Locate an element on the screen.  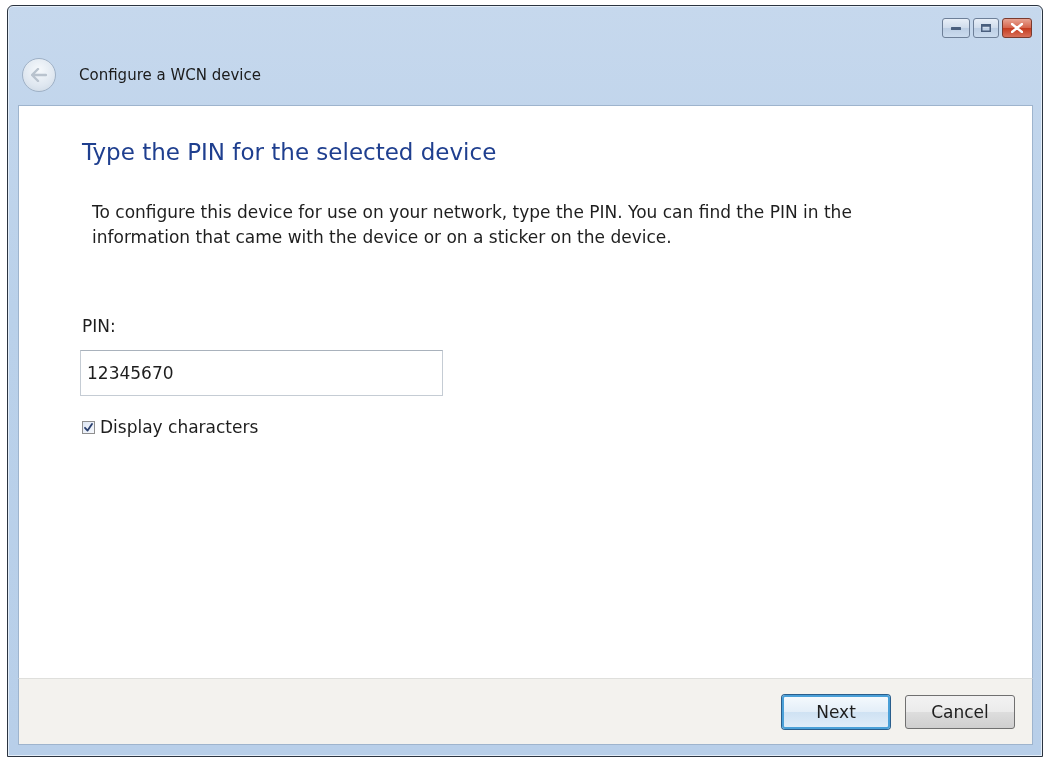
checkbox is located at coordinates (88, 427).